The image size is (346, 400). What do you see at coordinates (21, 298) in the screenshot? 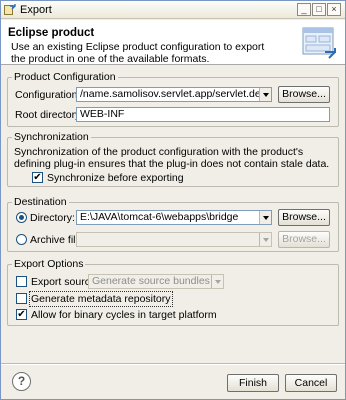
I see `metadata-checkbox` at bounding box center [21, 298].